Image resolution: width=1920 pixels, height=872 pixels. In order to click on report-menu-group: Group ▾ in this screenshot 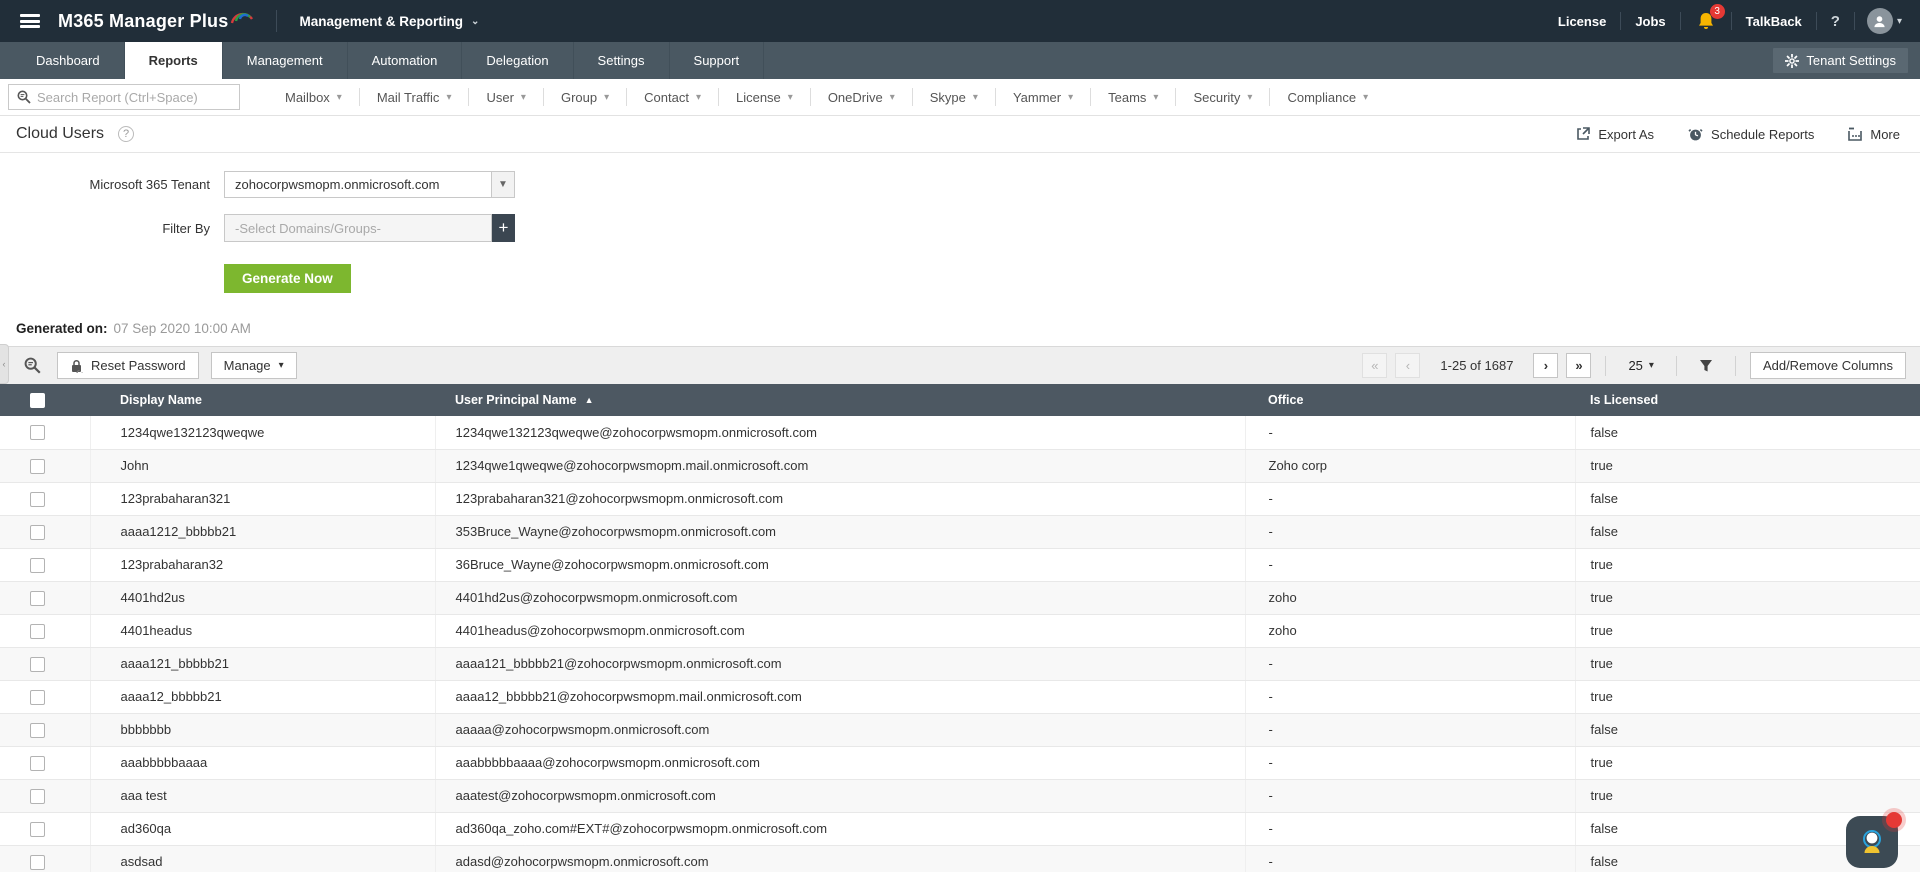, I will do `click(586, 97)`.